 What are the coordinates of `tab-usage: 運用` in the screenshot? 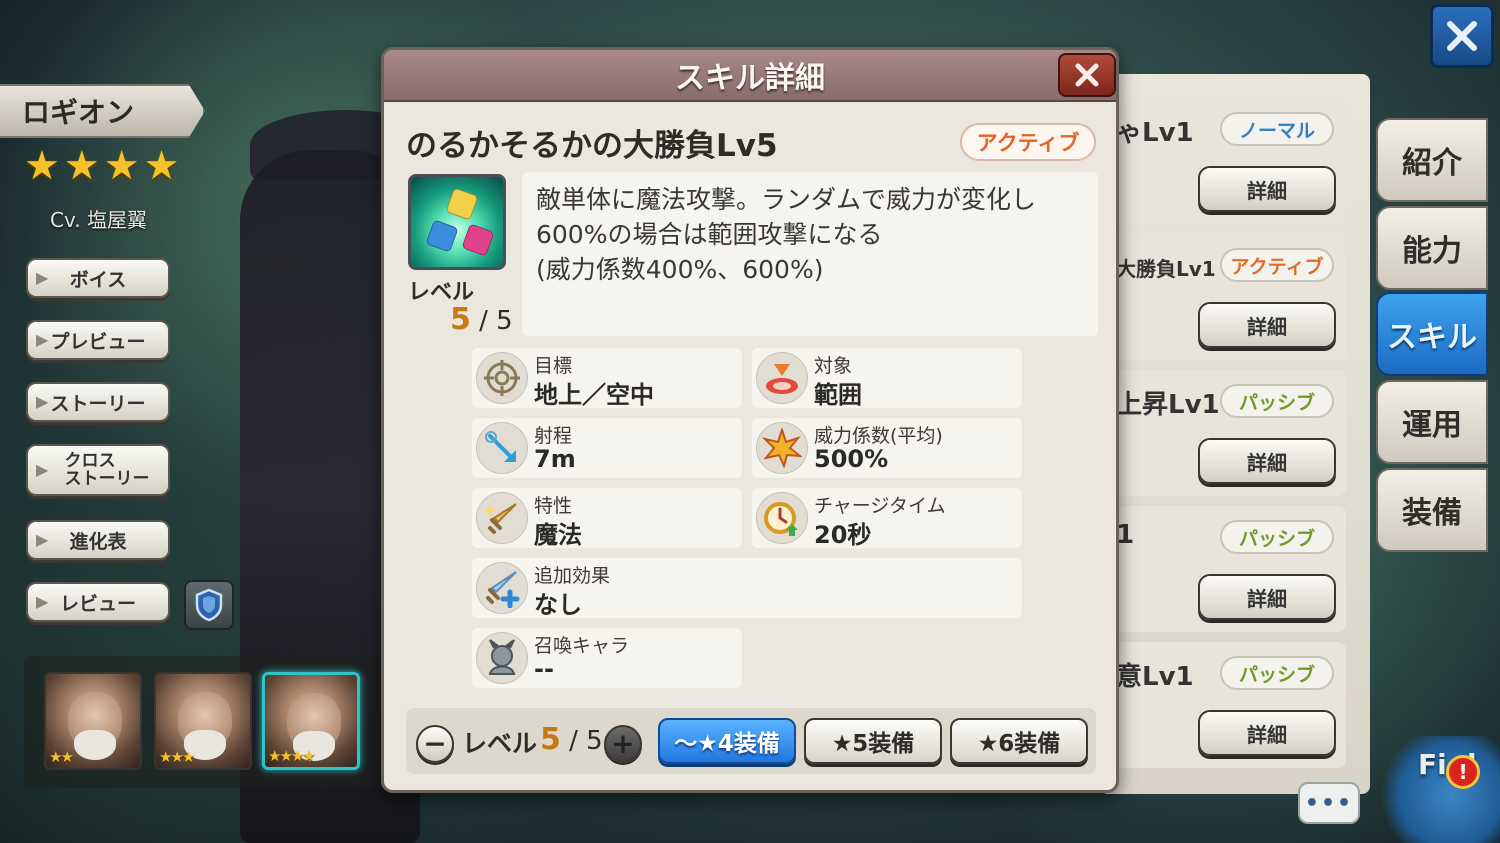 It's located at (1432, 422).